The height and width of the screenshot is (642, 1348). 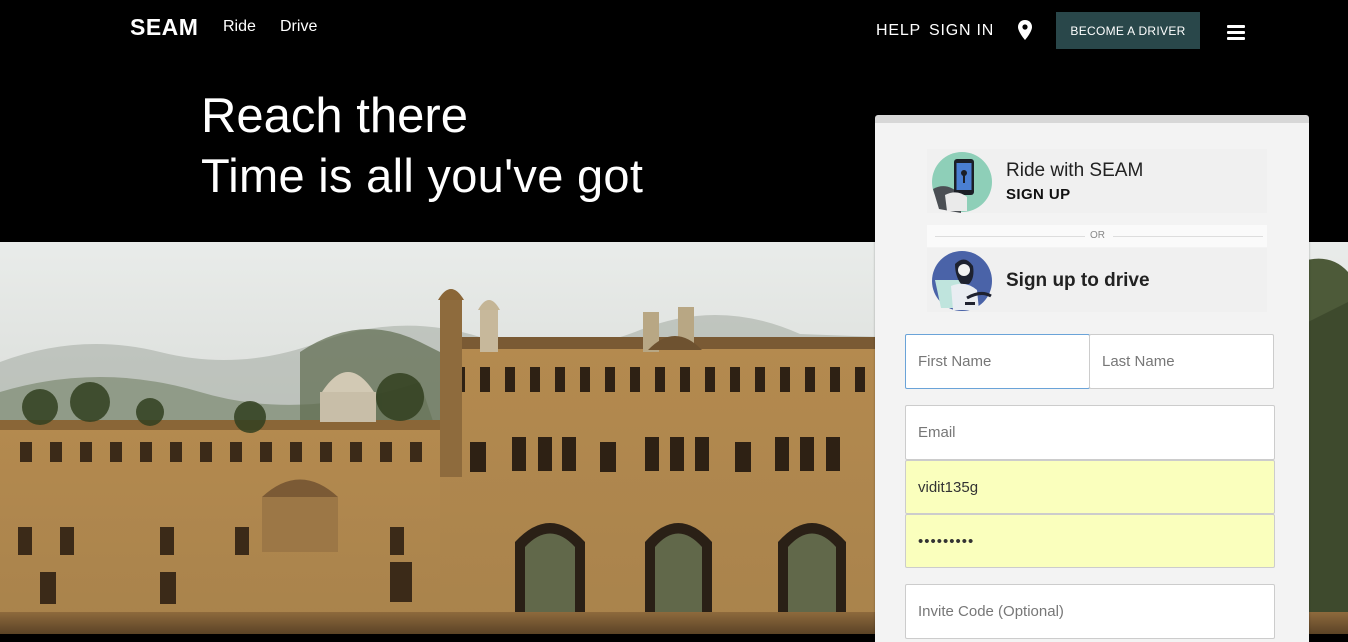 What do you see at coordinates (334, 116) in the screenshot?
I see `hero-heading: Reach there` at bounding box center [334, 116].